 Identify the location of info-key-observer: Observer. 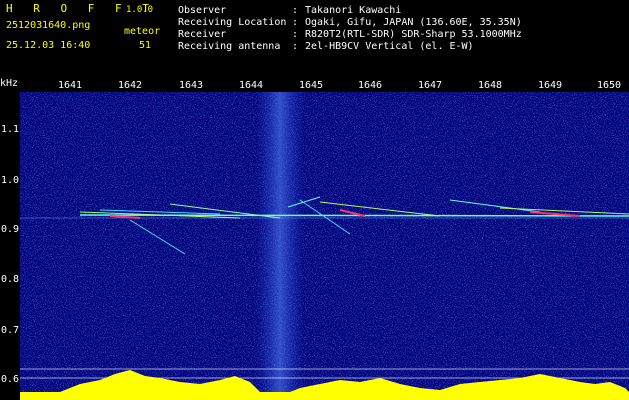
(202, 10).